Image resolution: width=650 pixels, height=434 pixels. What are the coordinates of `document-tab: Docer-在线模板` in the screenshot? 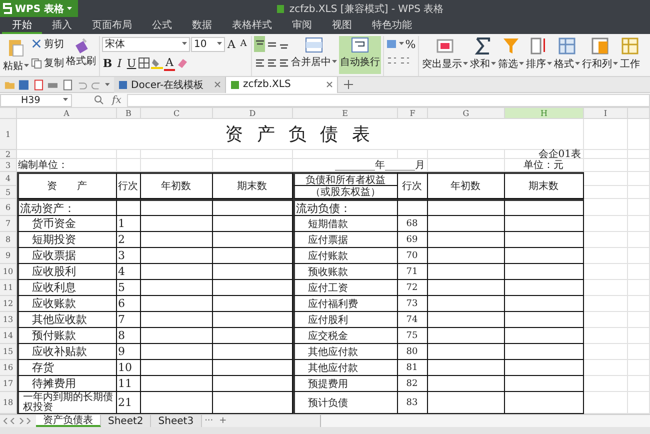 It's located at (170, 84).